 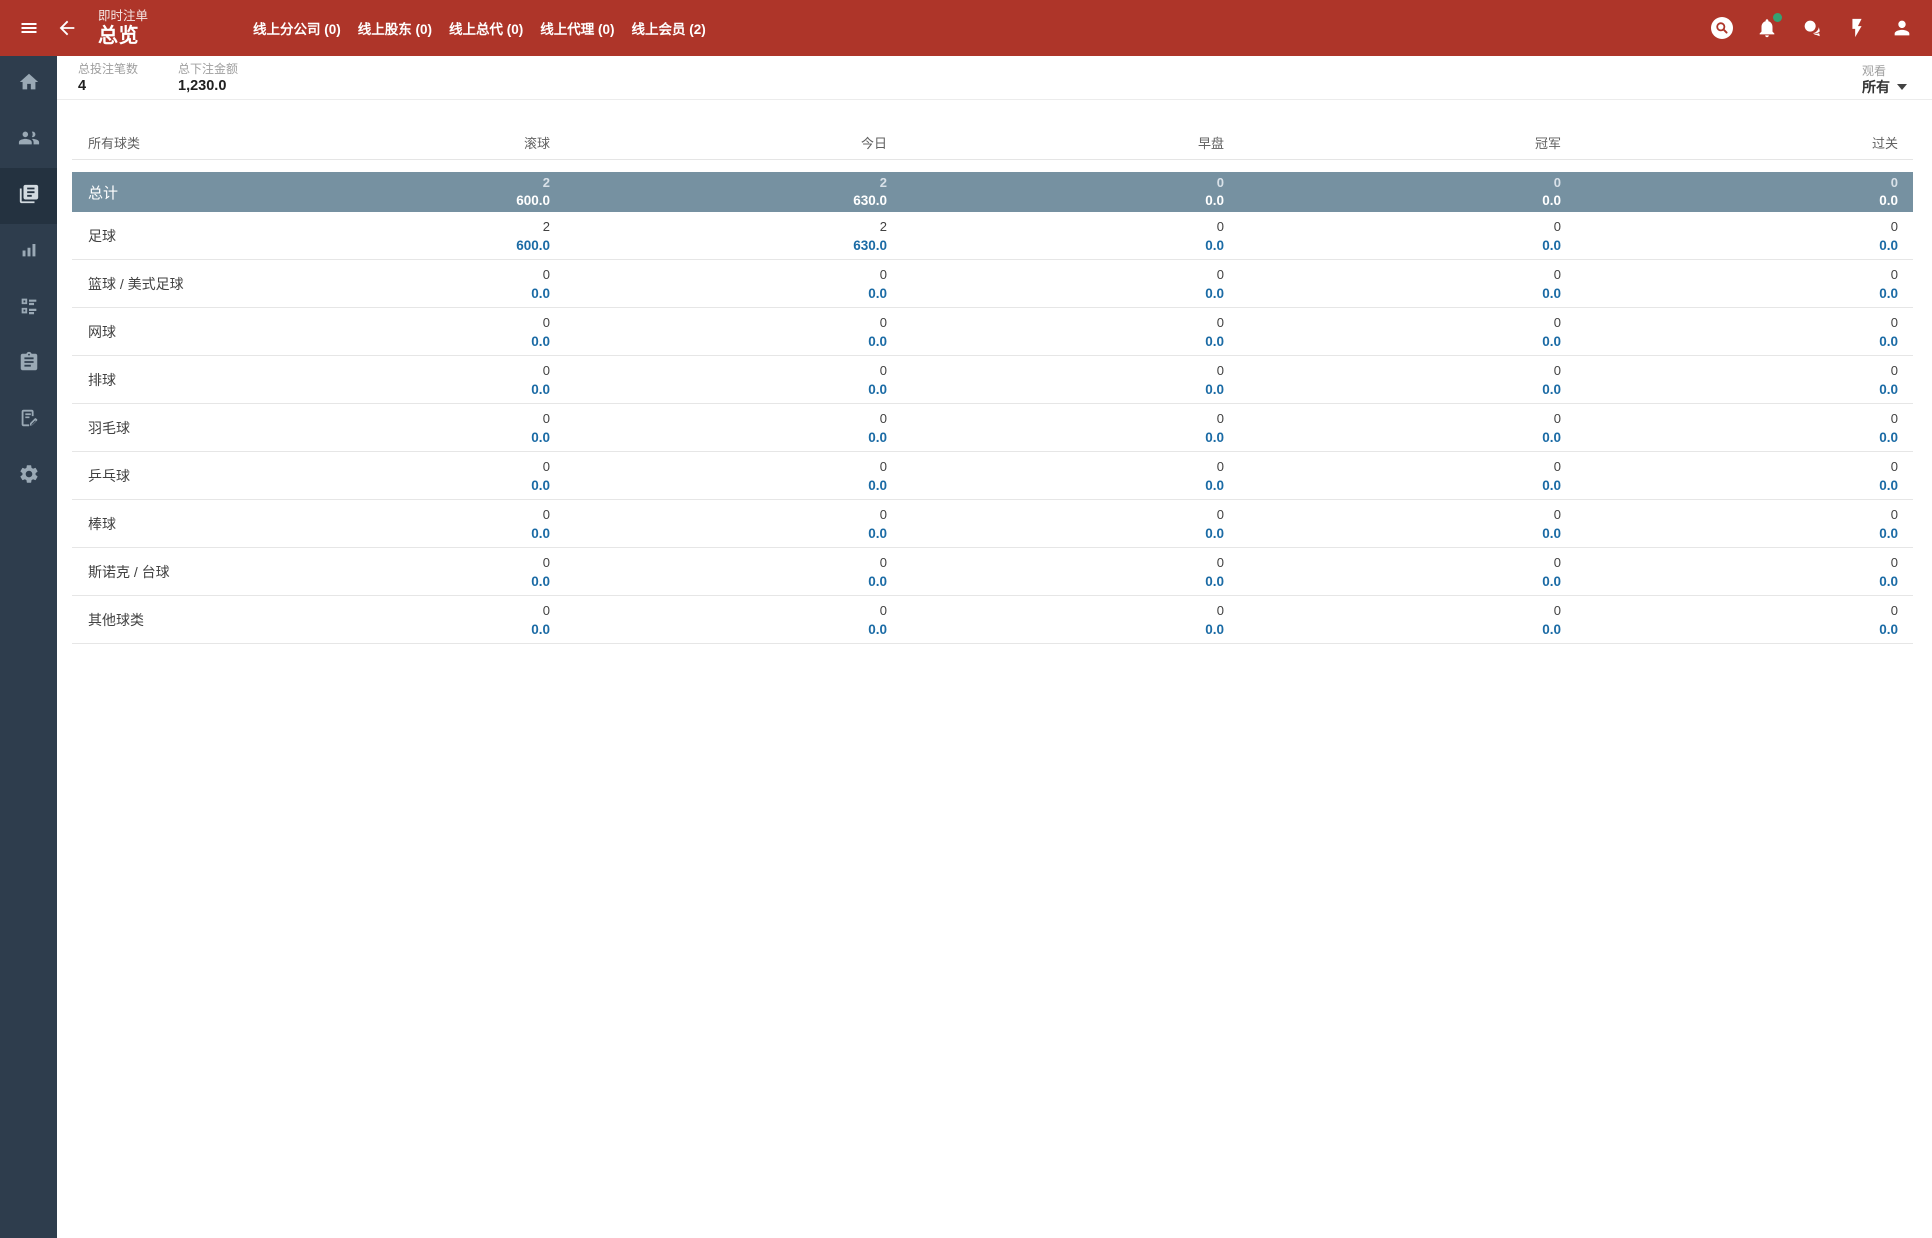 I want to click on sidebar-item-members, so click(x=28, y=140).